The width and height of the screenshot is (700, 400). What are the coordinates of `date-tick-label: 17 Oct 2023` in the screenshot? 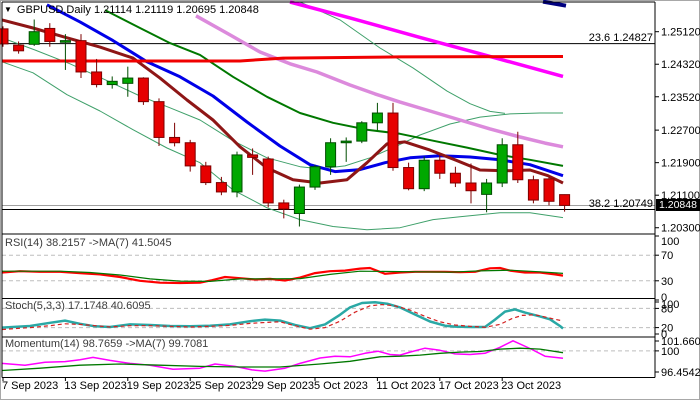 It's located at (469, 386).